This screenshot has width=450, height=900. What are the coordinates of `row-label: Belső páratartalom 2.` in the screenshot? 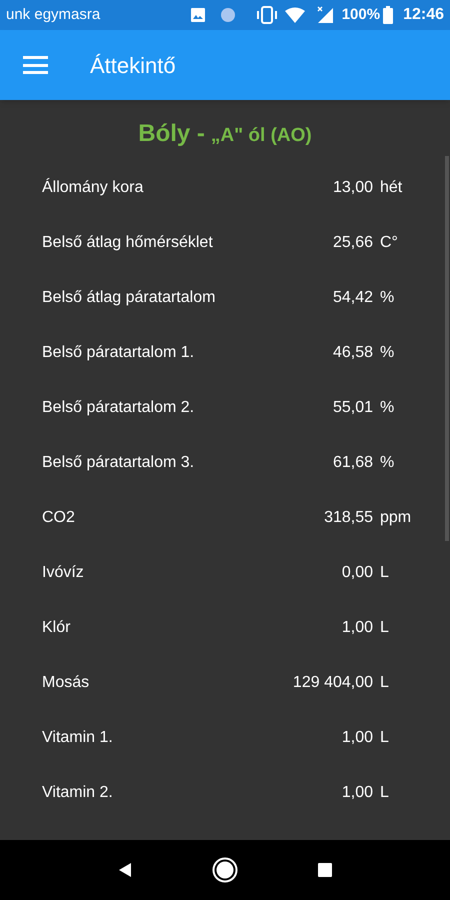 It's located at (119, 408).